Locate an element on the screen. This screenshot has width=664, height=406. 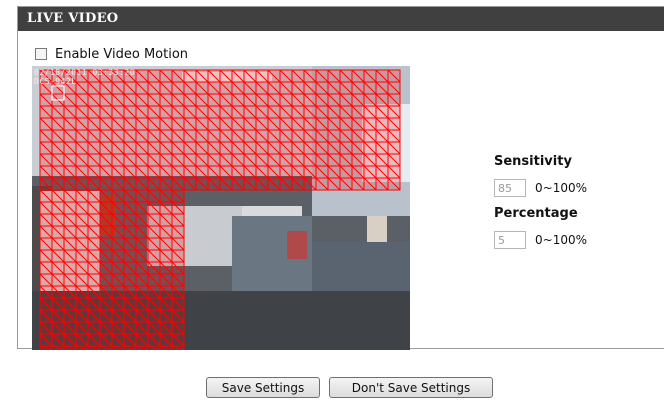
panel-title: LIVE VIDEO is located at coordinates (341, 19).